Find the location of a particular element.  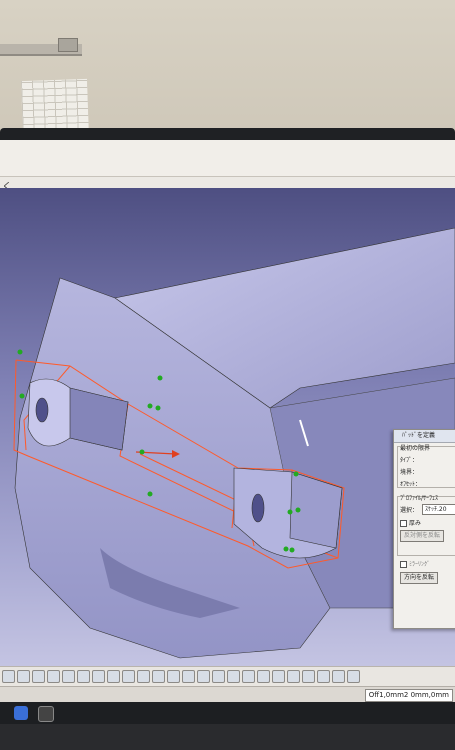

plane-icon is located at coordinates (263, 676).